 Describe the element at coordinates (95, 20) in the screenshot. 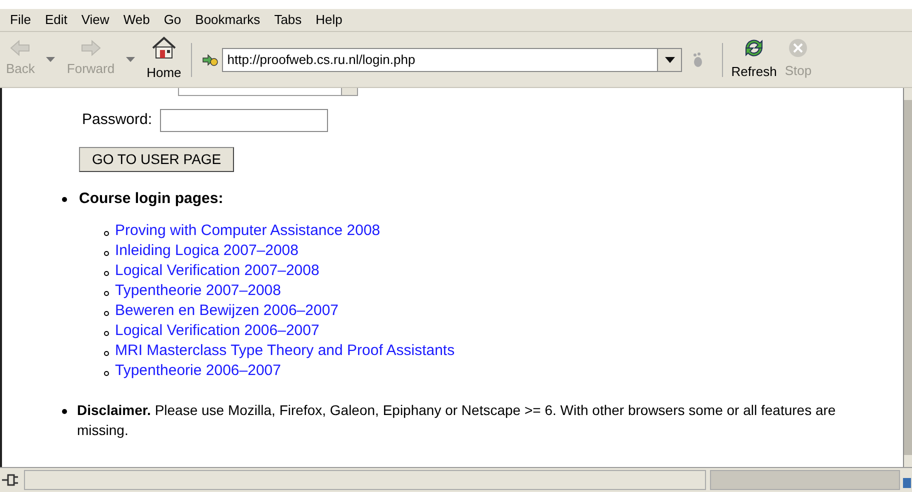

I see `menu-item: View` at that location.